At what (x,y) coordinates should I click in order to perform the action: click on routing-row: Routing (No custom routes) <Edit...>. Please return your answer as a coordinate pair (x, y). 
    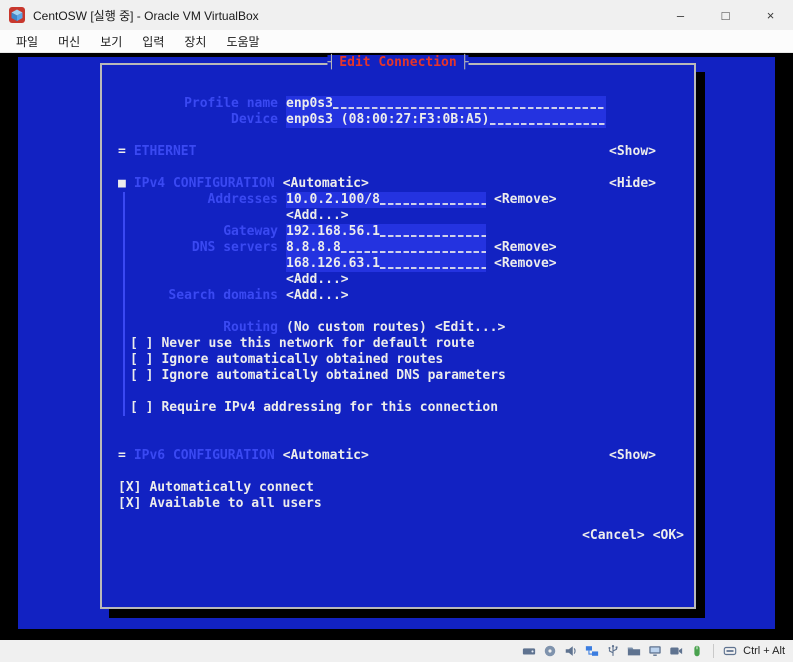
    Looking at the image, I should click on (398, 328).